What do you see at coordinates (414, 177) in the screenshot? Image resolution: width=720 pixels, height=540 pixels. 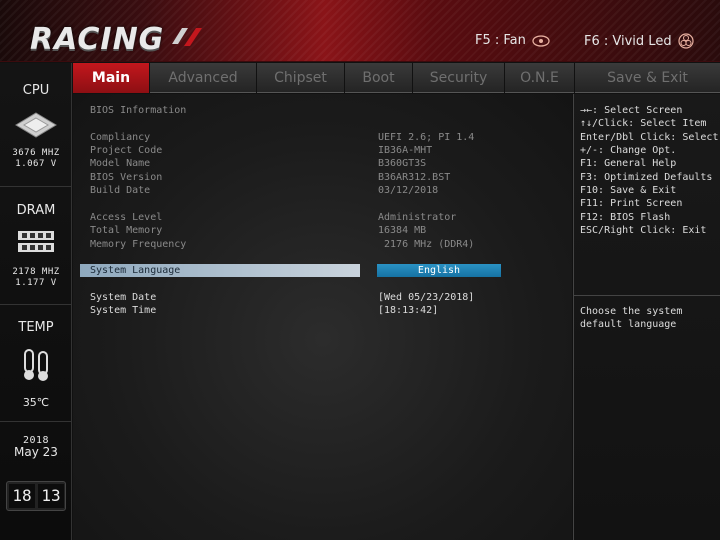 I see `bios-version-value: B36AR312.BST` at bounding box center [414, 177].